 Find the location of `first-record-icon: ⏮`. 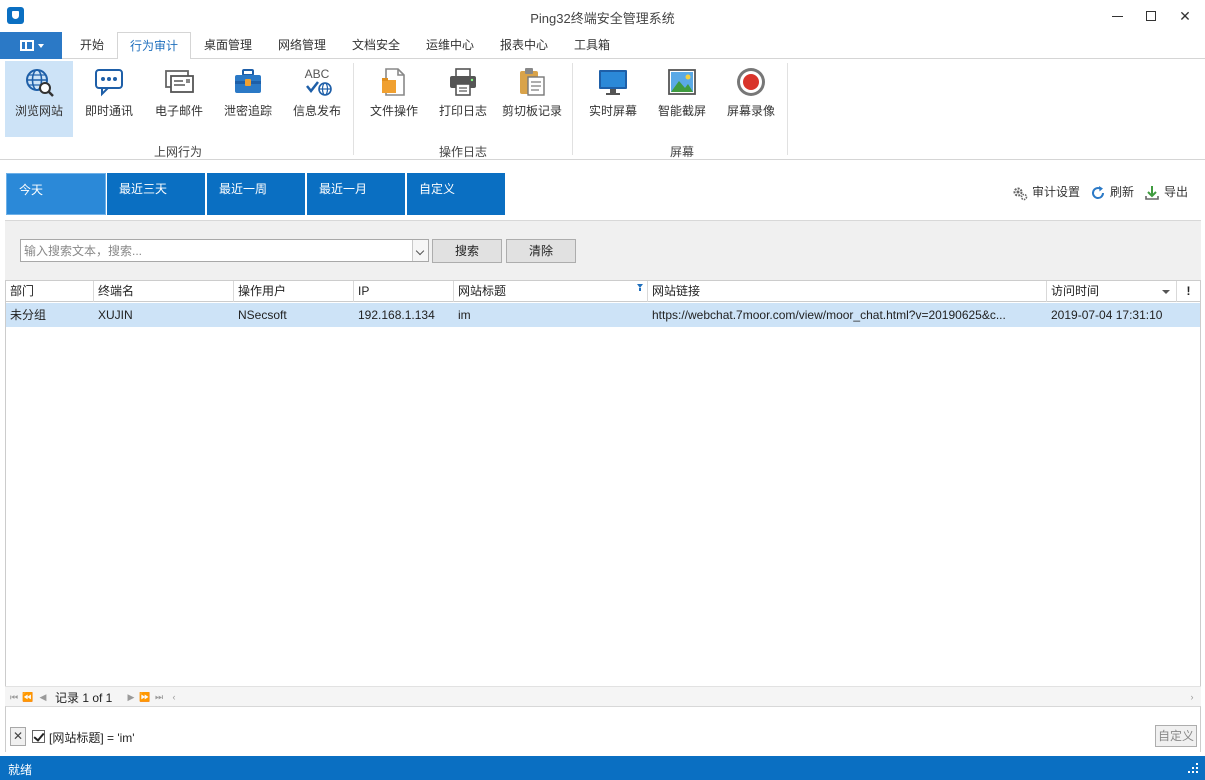

first-record-icon: ⏮ is located at coordinates (14, 697).